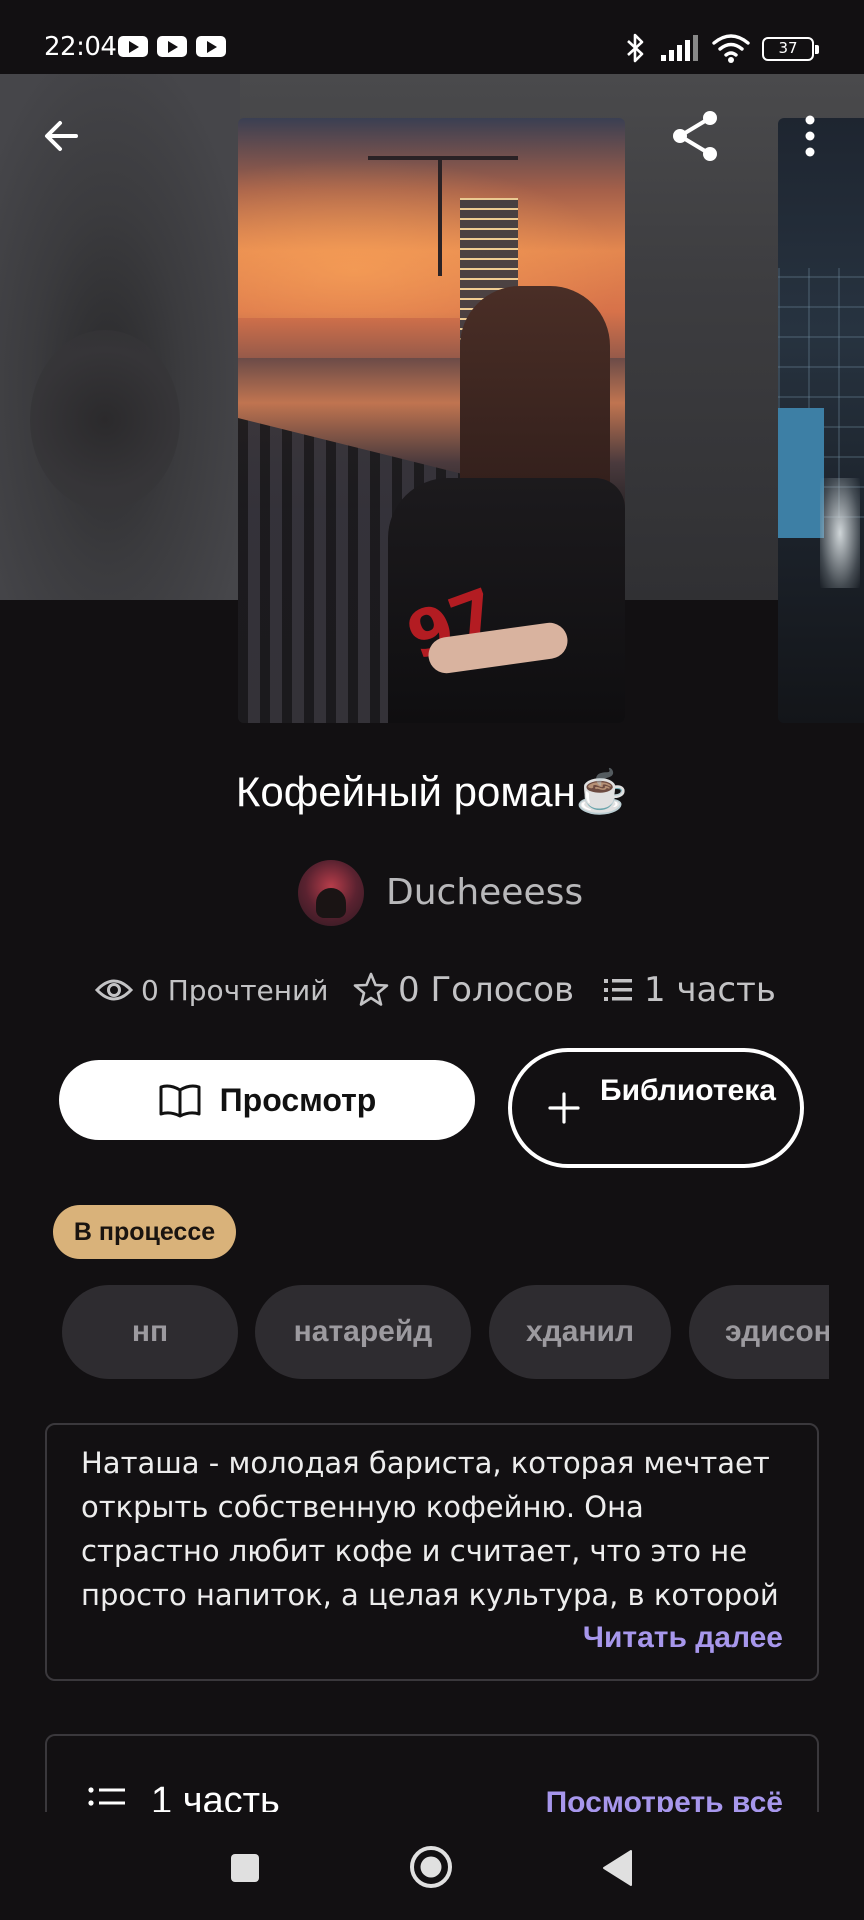 This screenshot has width=864, height=1920. I want to click on add-to-library-button: Библиотека, so click(656, 1108).